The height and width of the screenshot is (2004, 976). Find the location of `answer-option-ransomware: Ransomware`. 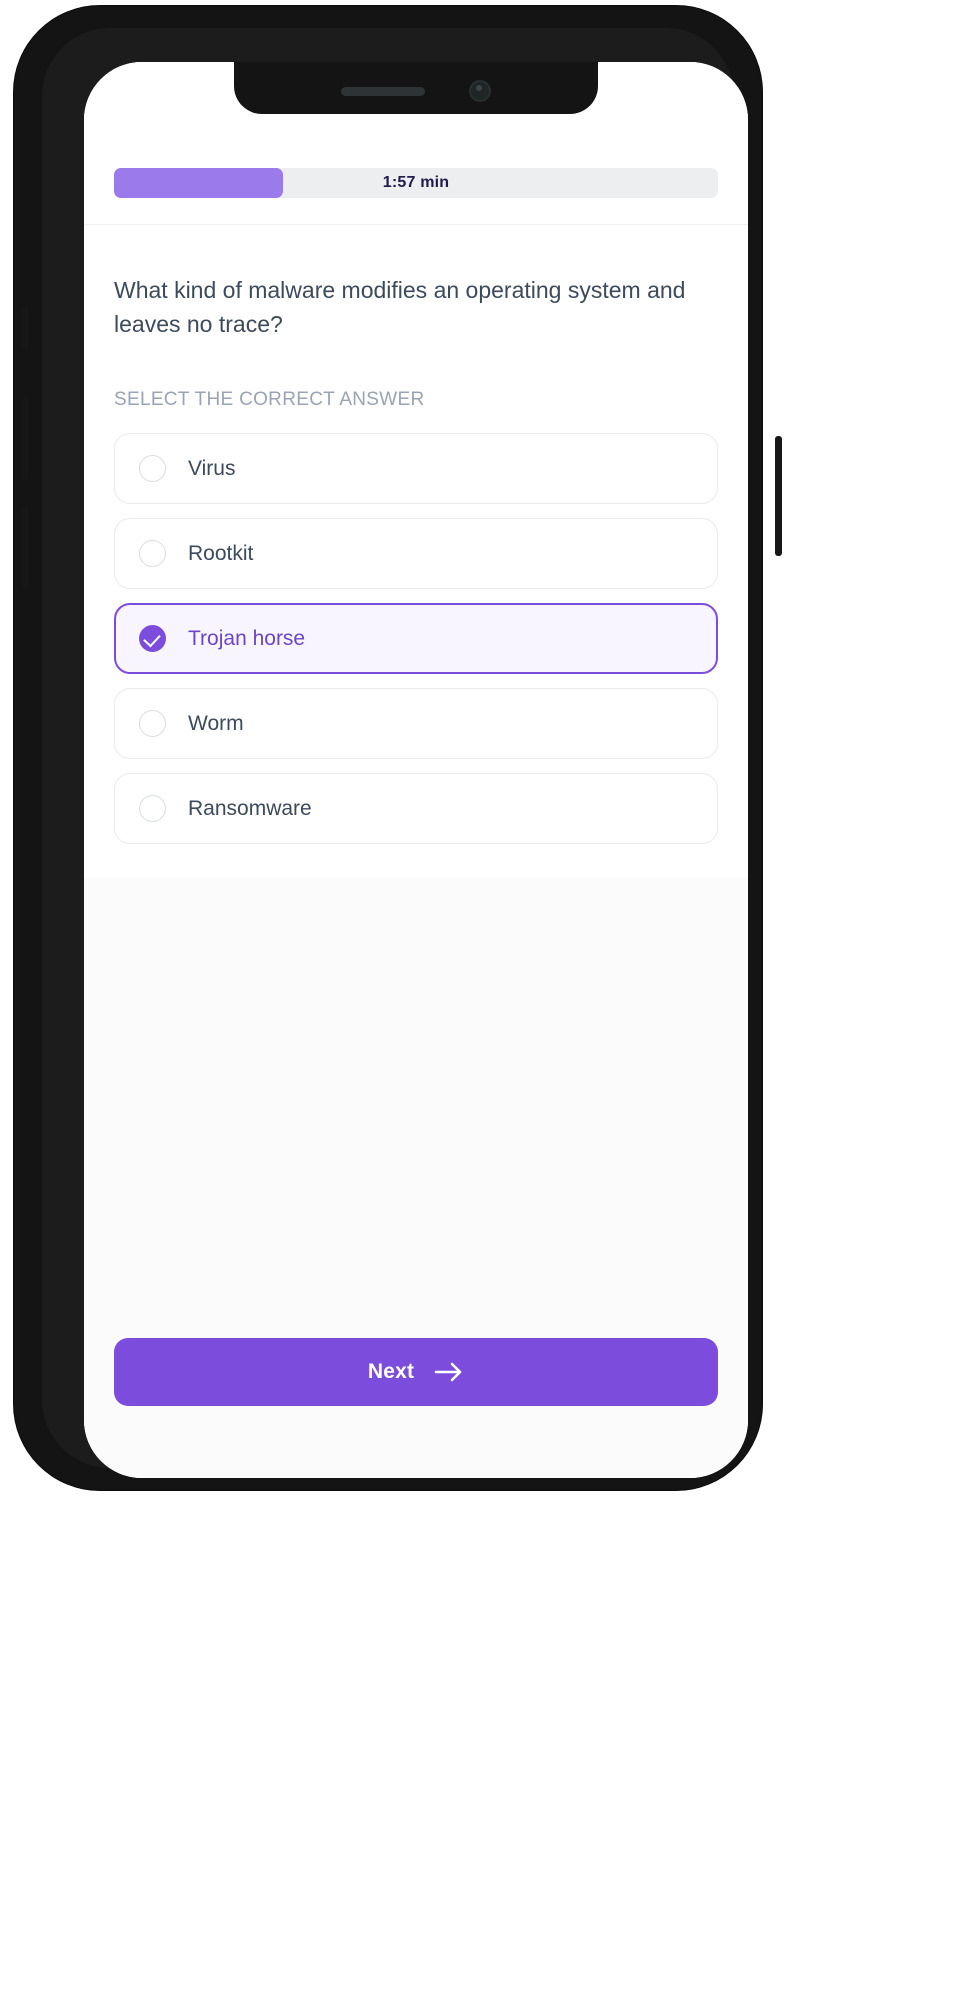

answer-option-ransomware: Ransomware is located at coordinates (416, 808).